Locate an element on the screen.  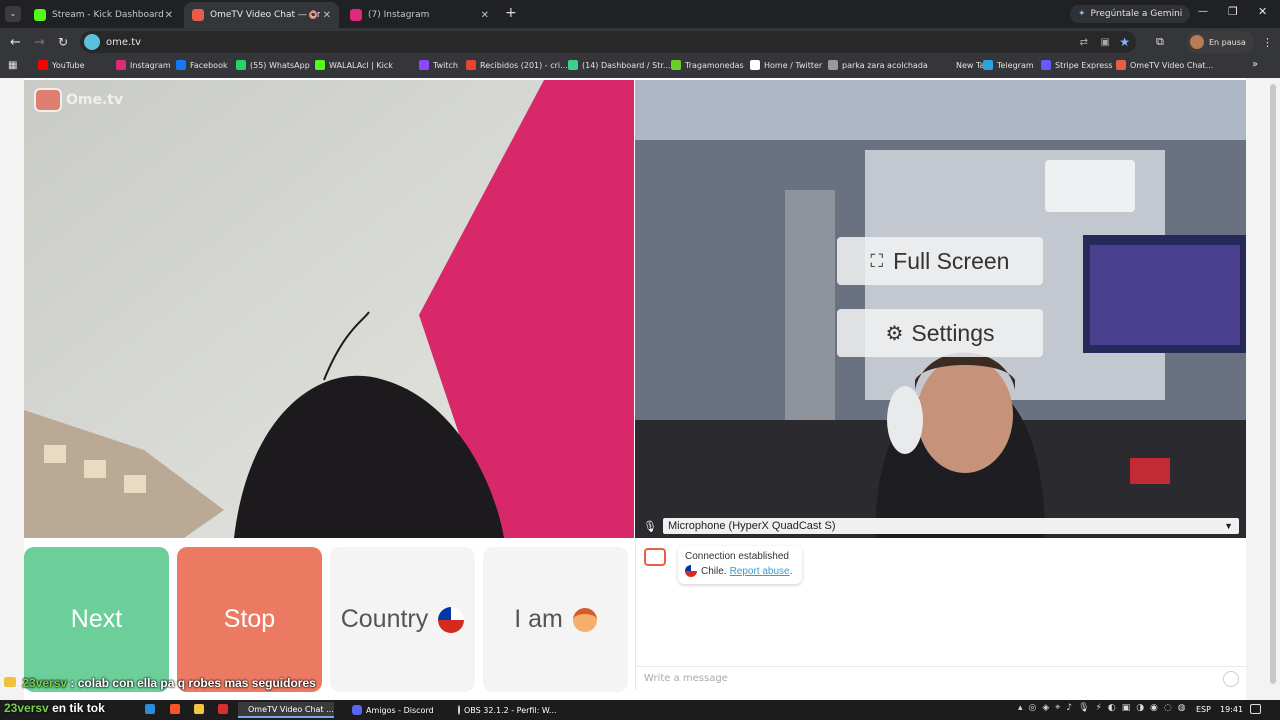
menu-icon: ⋮ is located at coordinates (1267, 42).